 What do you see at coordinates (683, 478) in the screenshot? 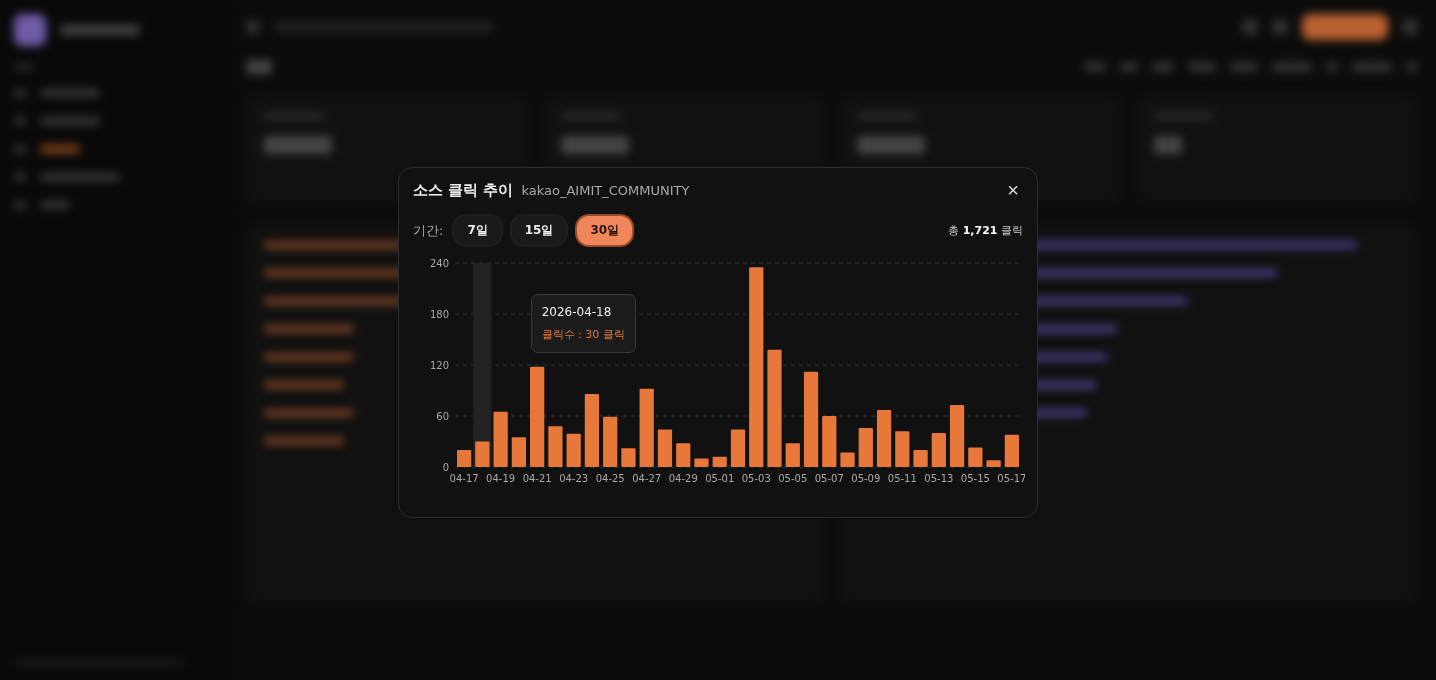
I see `x-tick-label: 04-29` at bounding box center [683, 478].